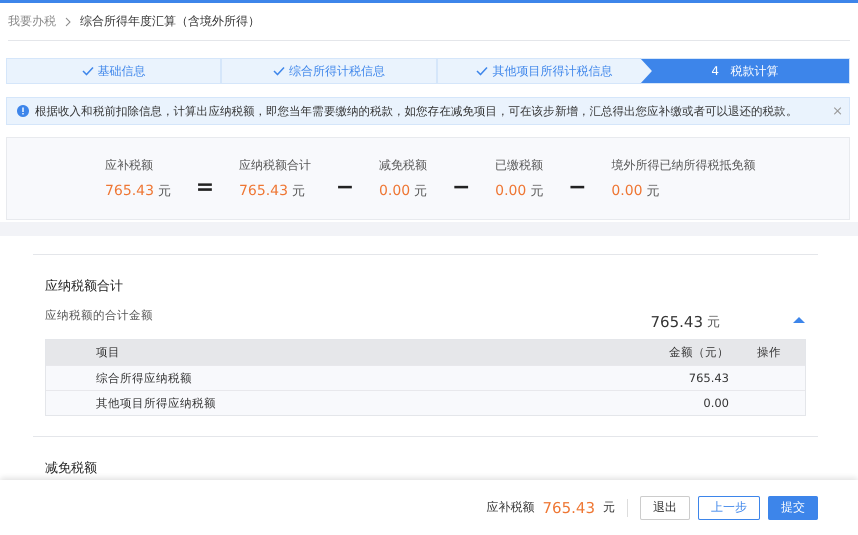  What do you see at coordinates (129, 165) in the screenshot?
I see `summary-label: 应补税额` at bounding box center [129, 165].